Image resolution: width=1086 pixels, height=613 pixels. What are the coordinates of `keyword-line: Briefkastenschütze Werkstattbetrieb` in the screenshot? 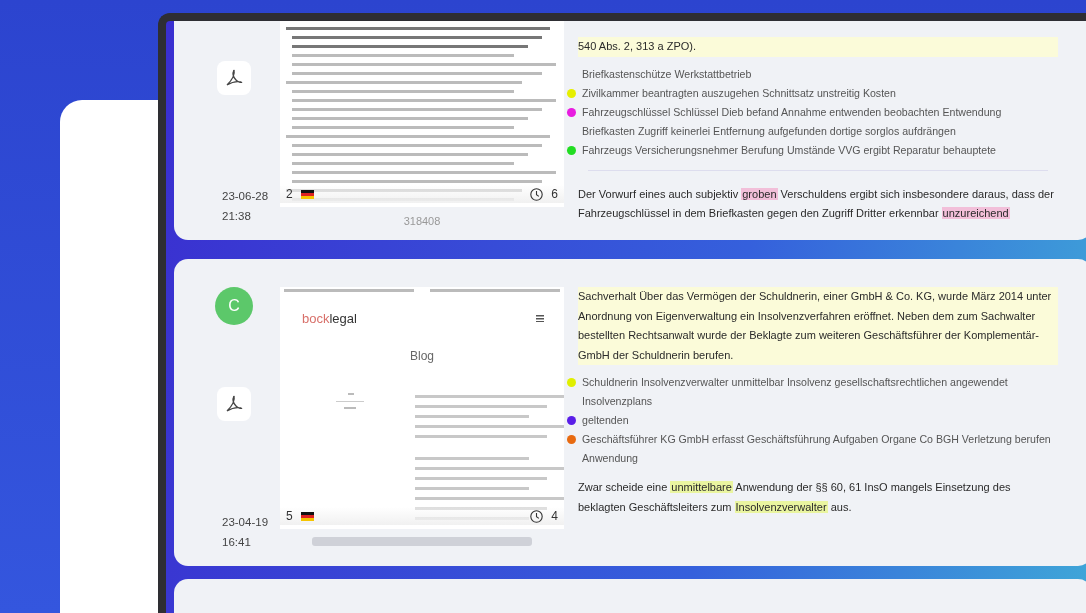 It's located at (667, 73).